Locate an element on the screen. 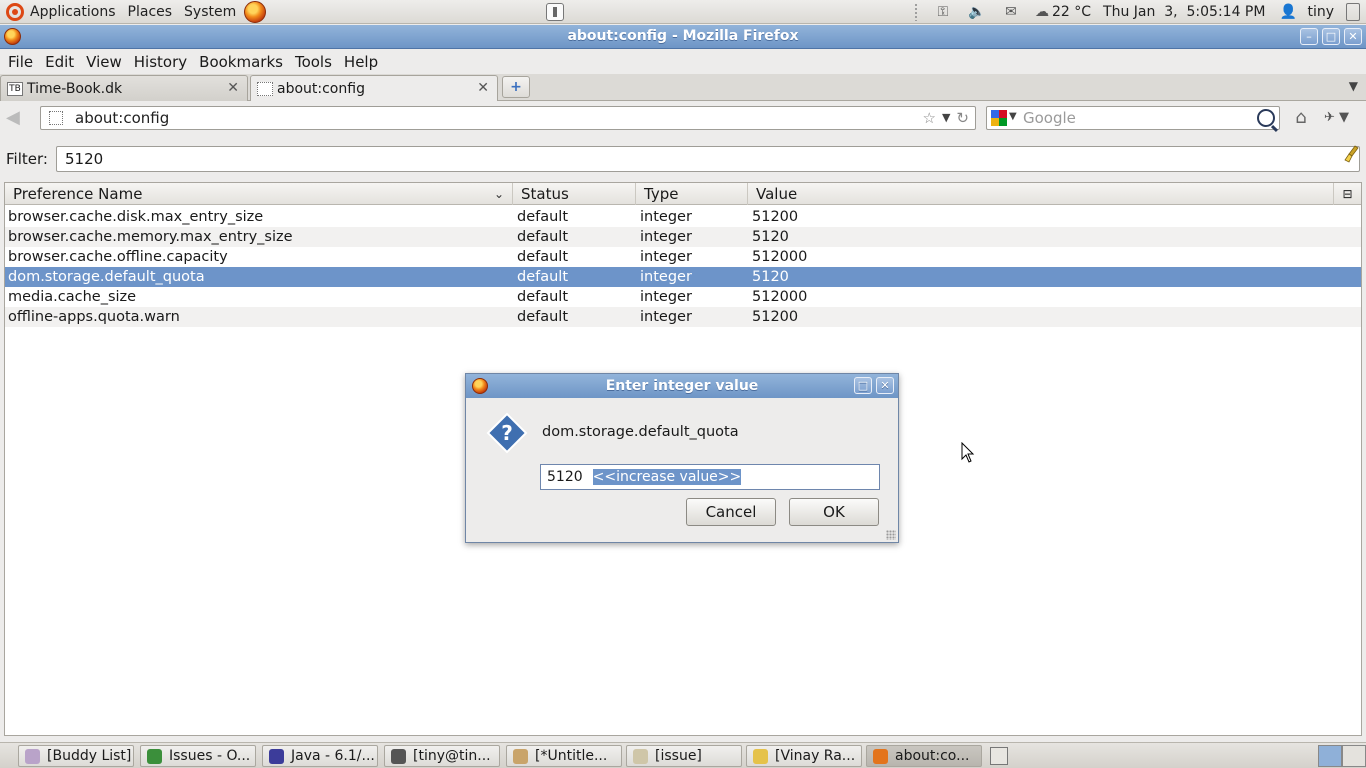 Image resolution: width=1366 pixels, height=768 pixels. dialog-message: dom.storage.default_quota is located at coordinates (640, 432).